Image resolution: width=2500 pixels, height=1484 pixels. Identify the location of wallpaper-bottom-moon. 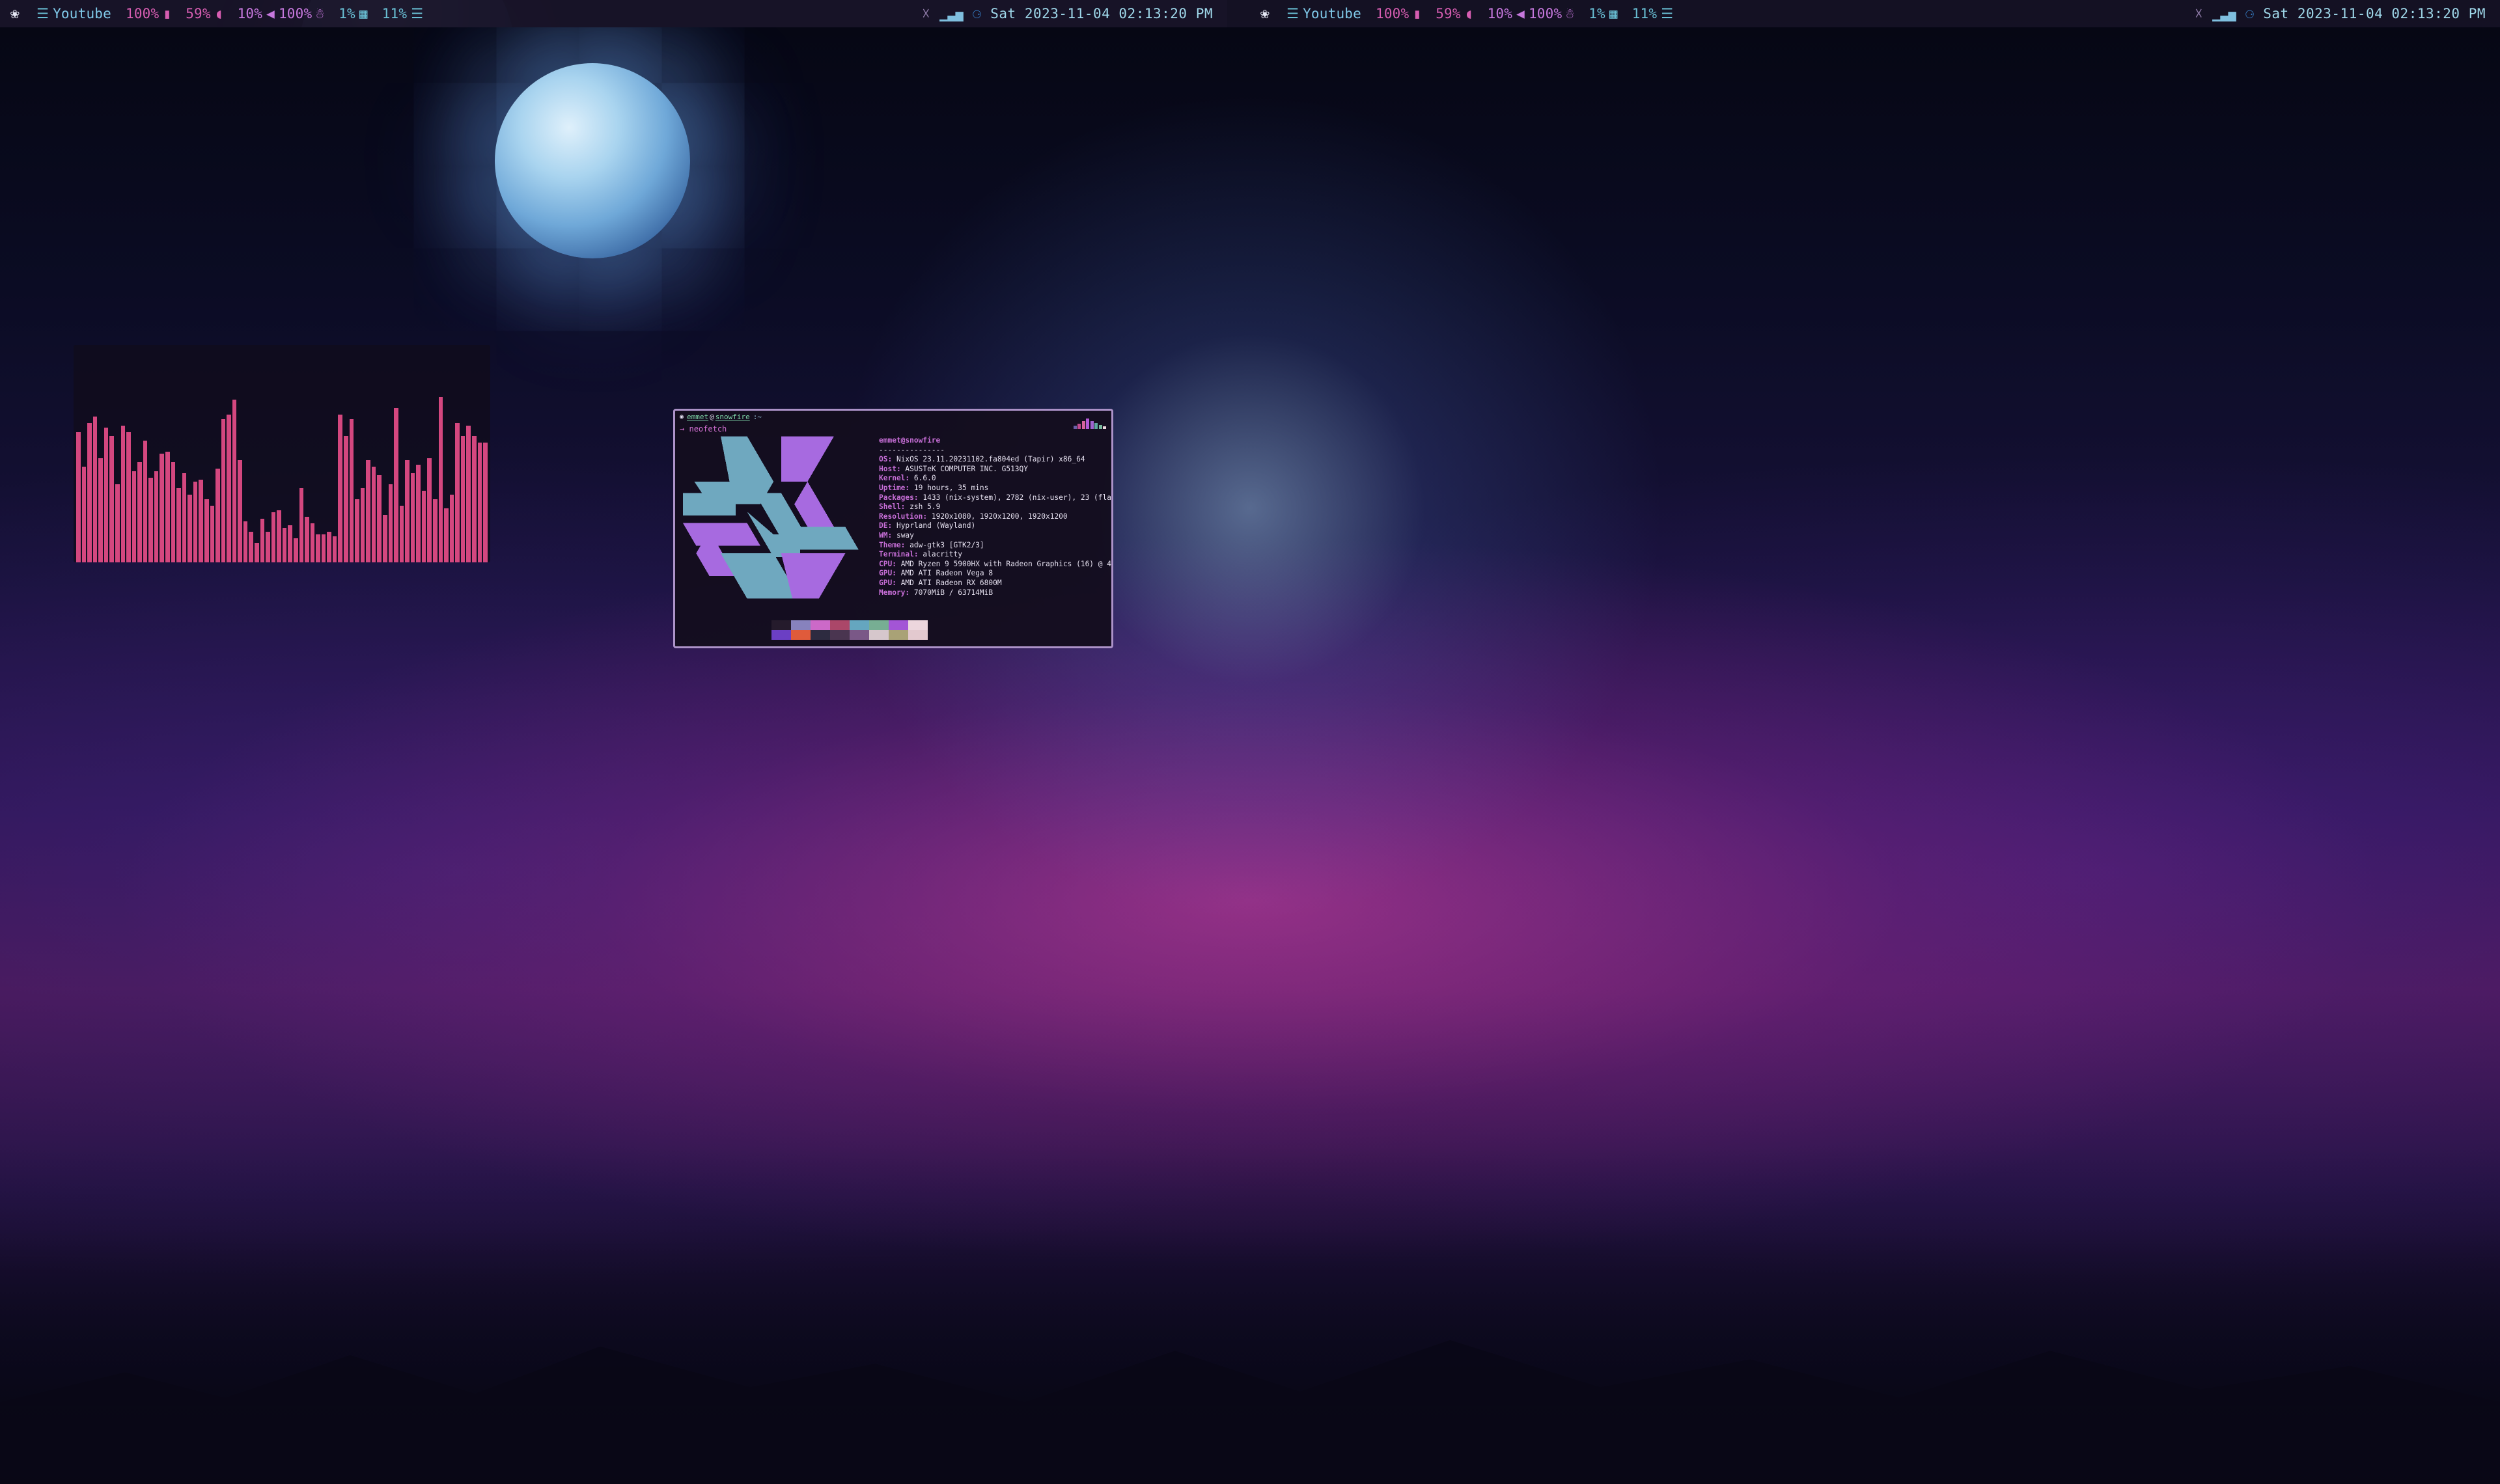
(592, 160).